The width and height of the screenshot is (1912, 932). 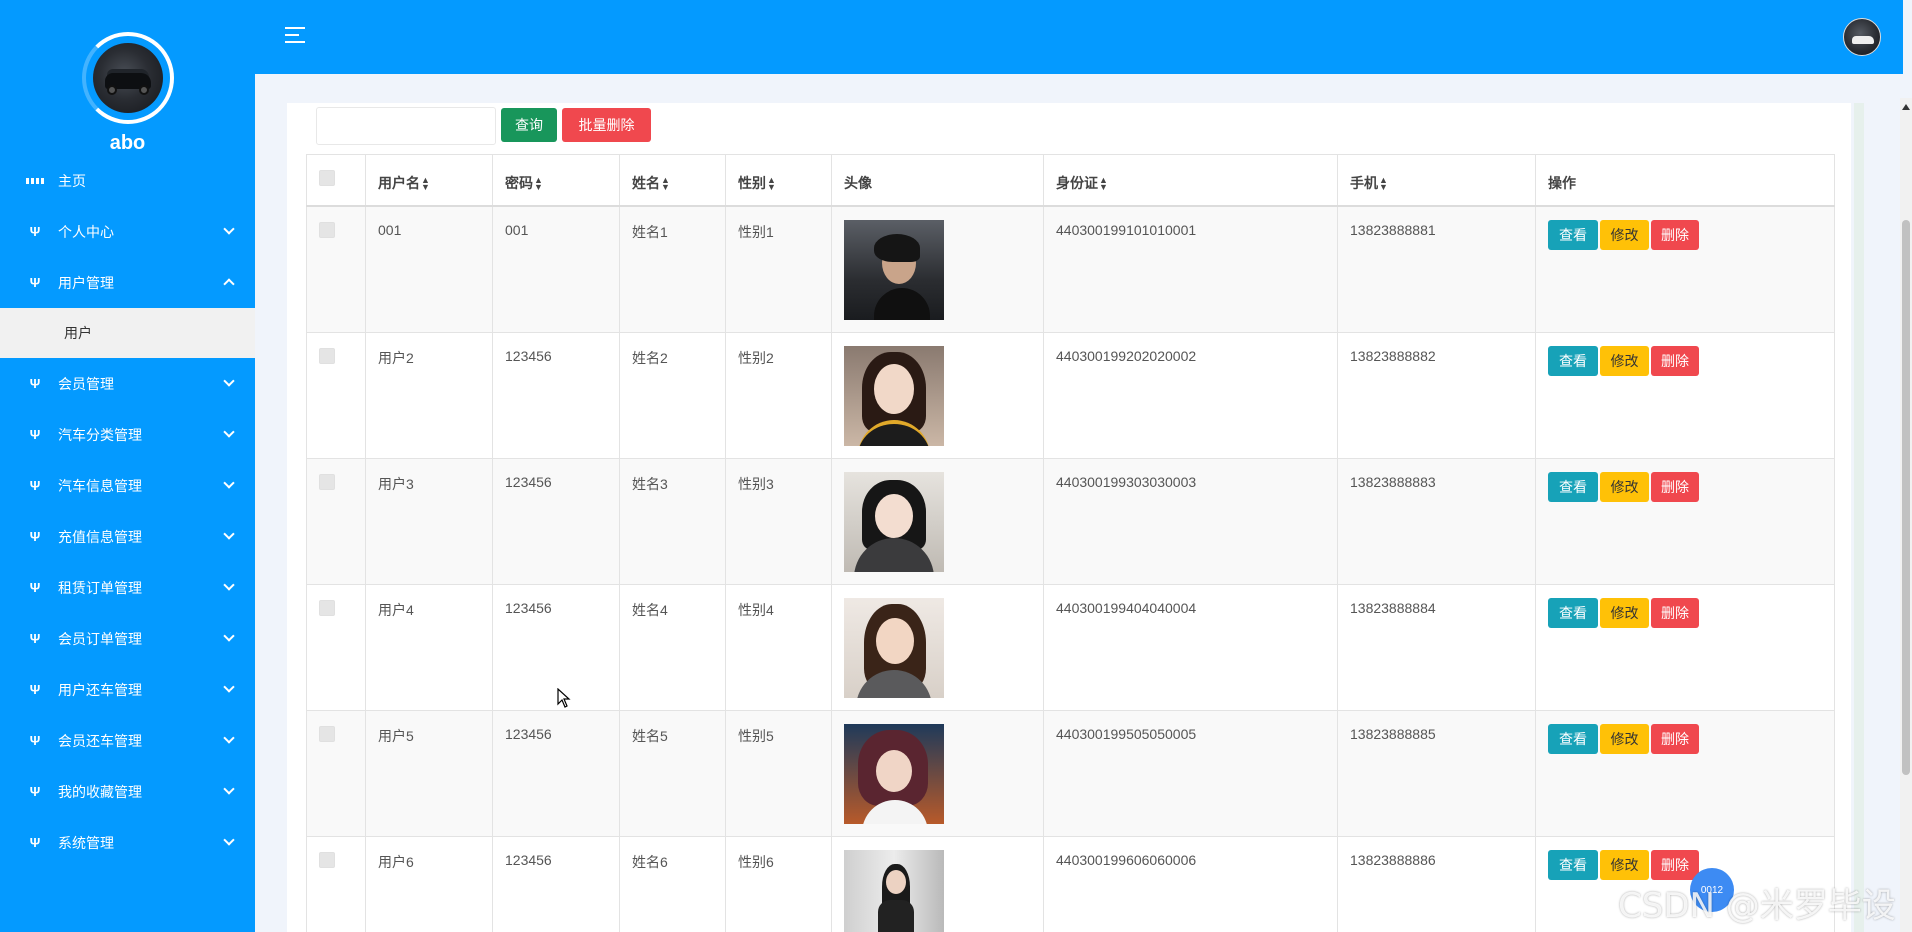 What do you see at coordinates (672, 647) in the screenshot?
I see `cell-name: 姓名4` at bounding box center [672, 647].